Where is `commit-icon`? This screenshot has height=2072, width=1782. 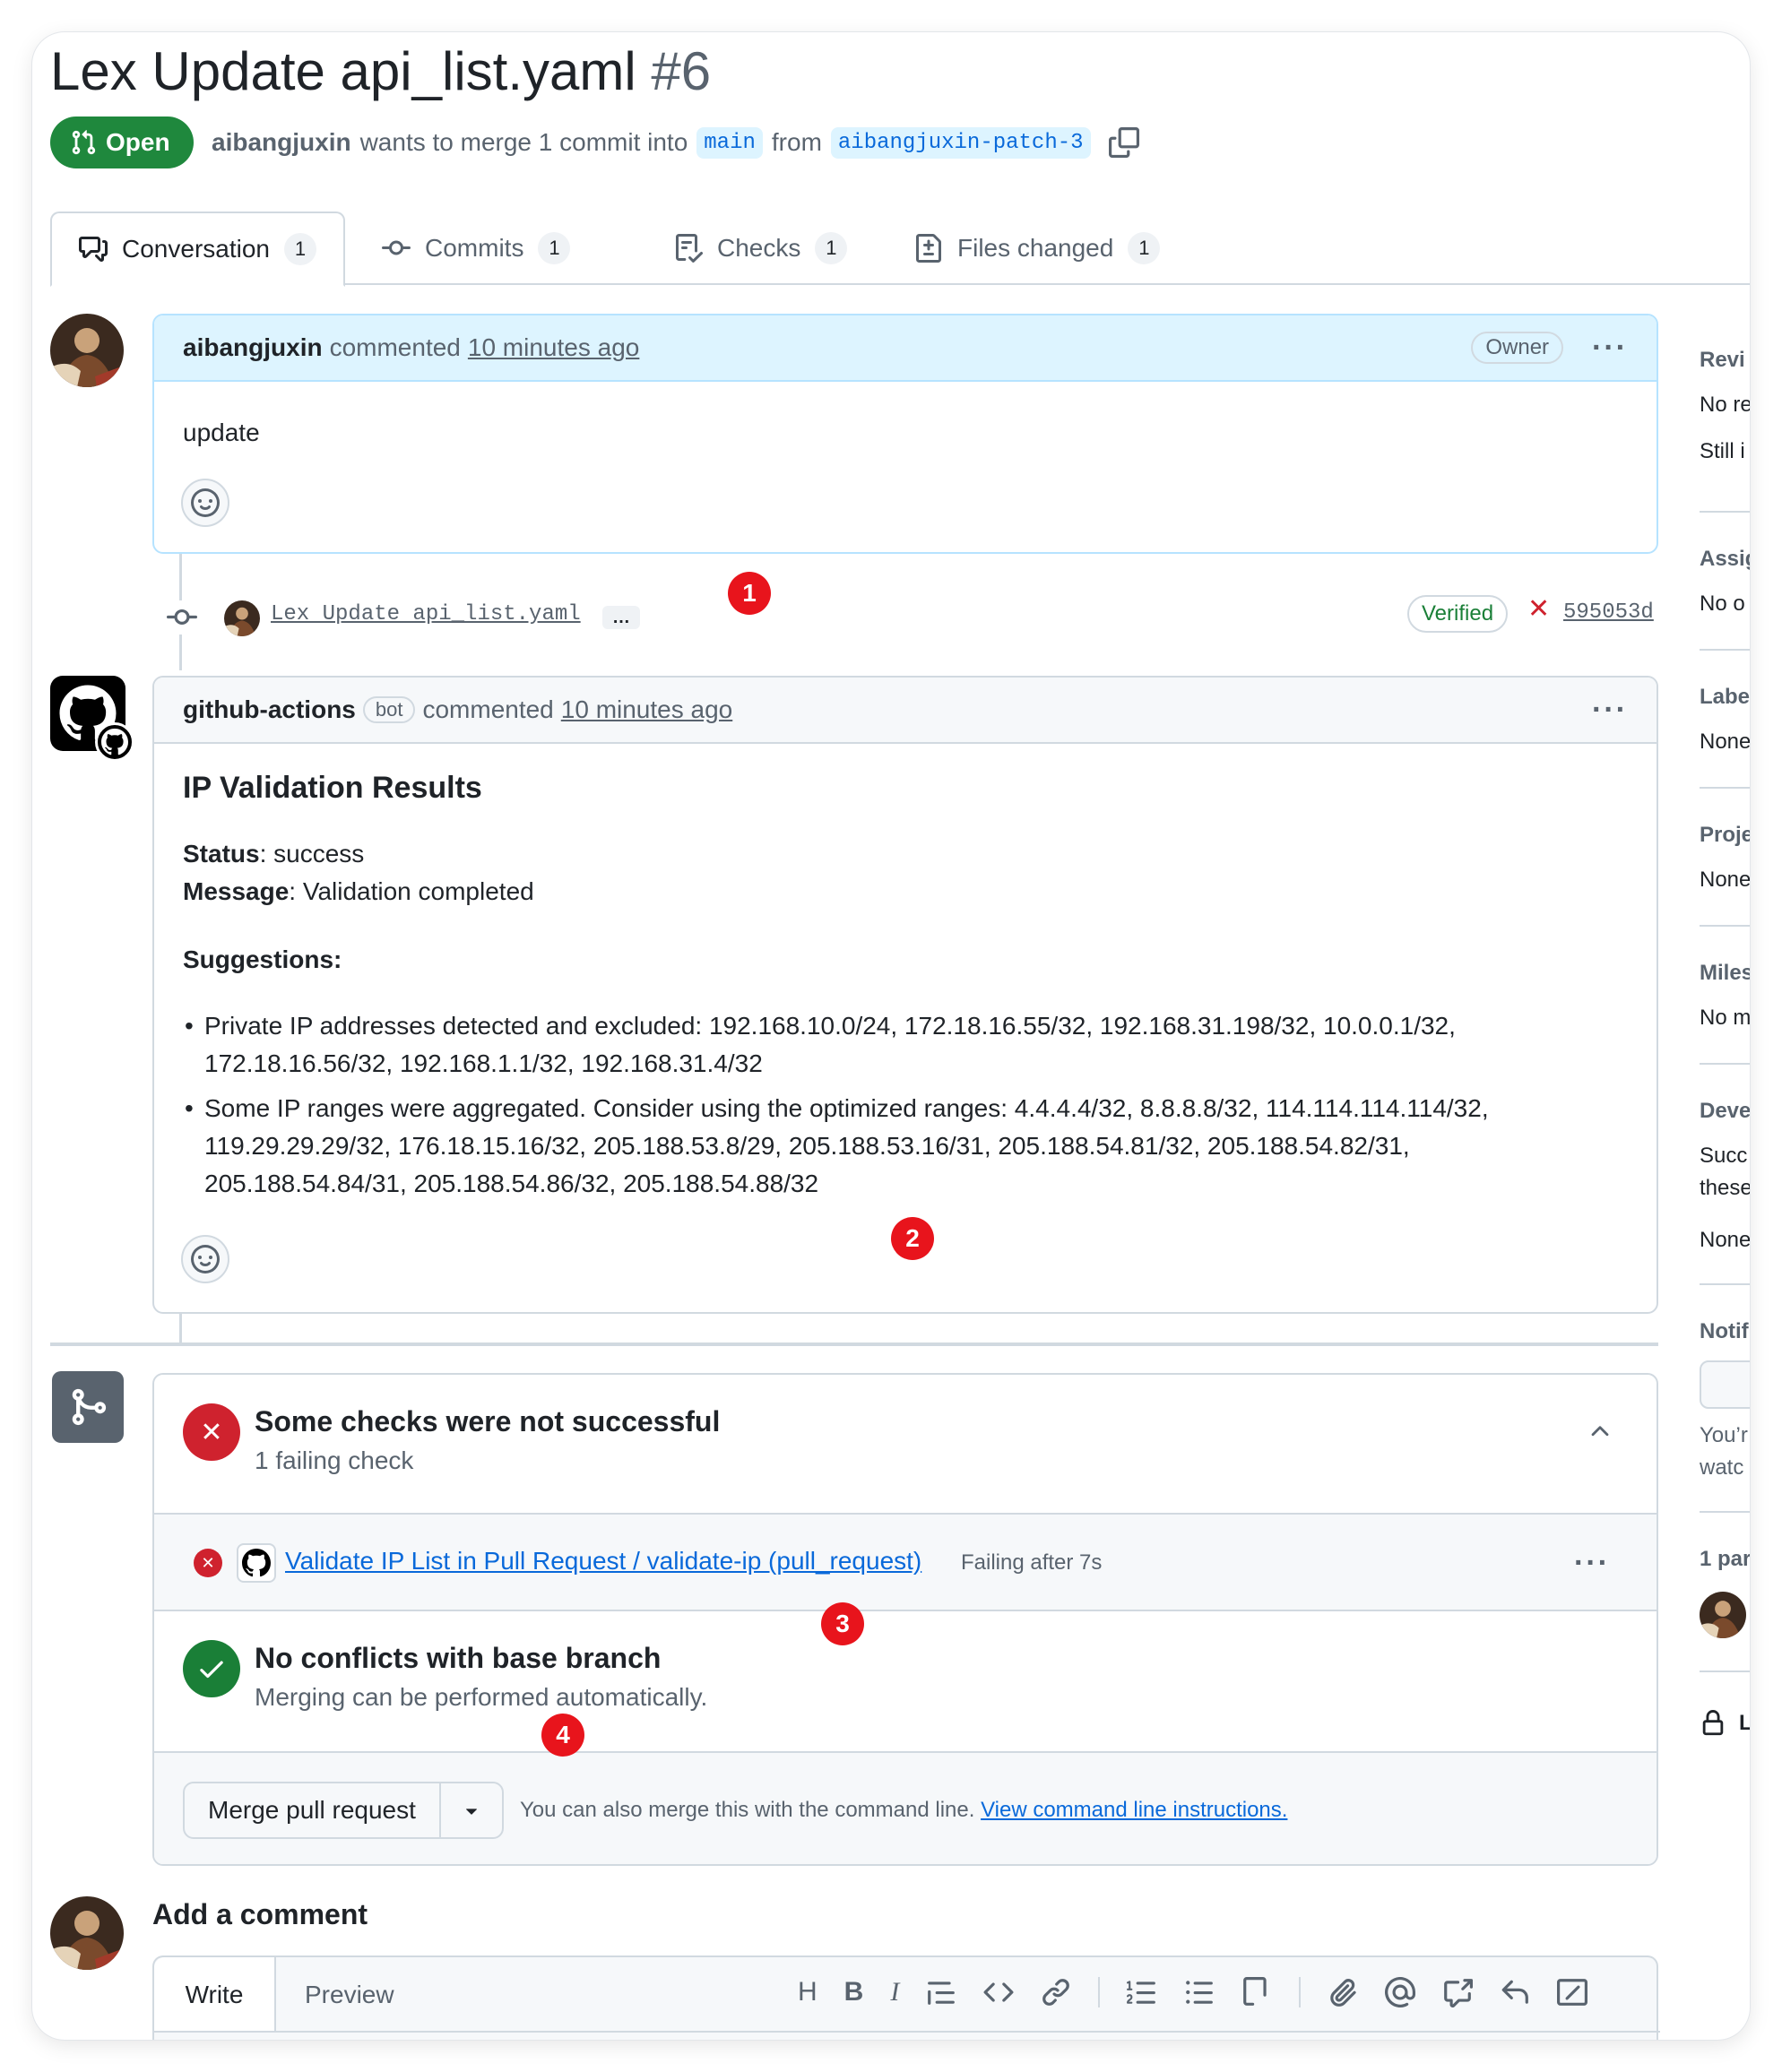
commit-icon is located at coordinates (182, 617).